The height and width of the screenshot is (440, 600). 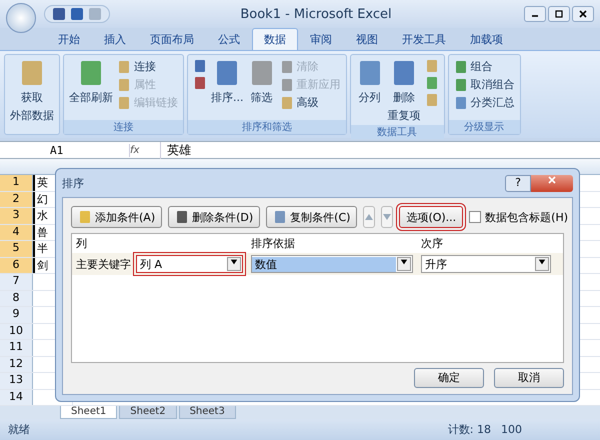 What do you see at coordinates (16, 314) in the screenshot?
I see `row-header: 9` at bounding box center [16, 314].